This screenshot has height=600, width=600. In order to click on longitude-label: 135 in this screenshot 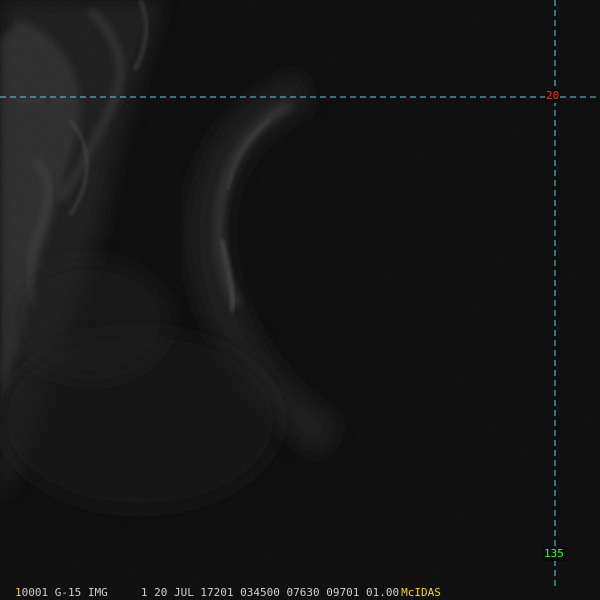, I will do `click(554, 554)`.